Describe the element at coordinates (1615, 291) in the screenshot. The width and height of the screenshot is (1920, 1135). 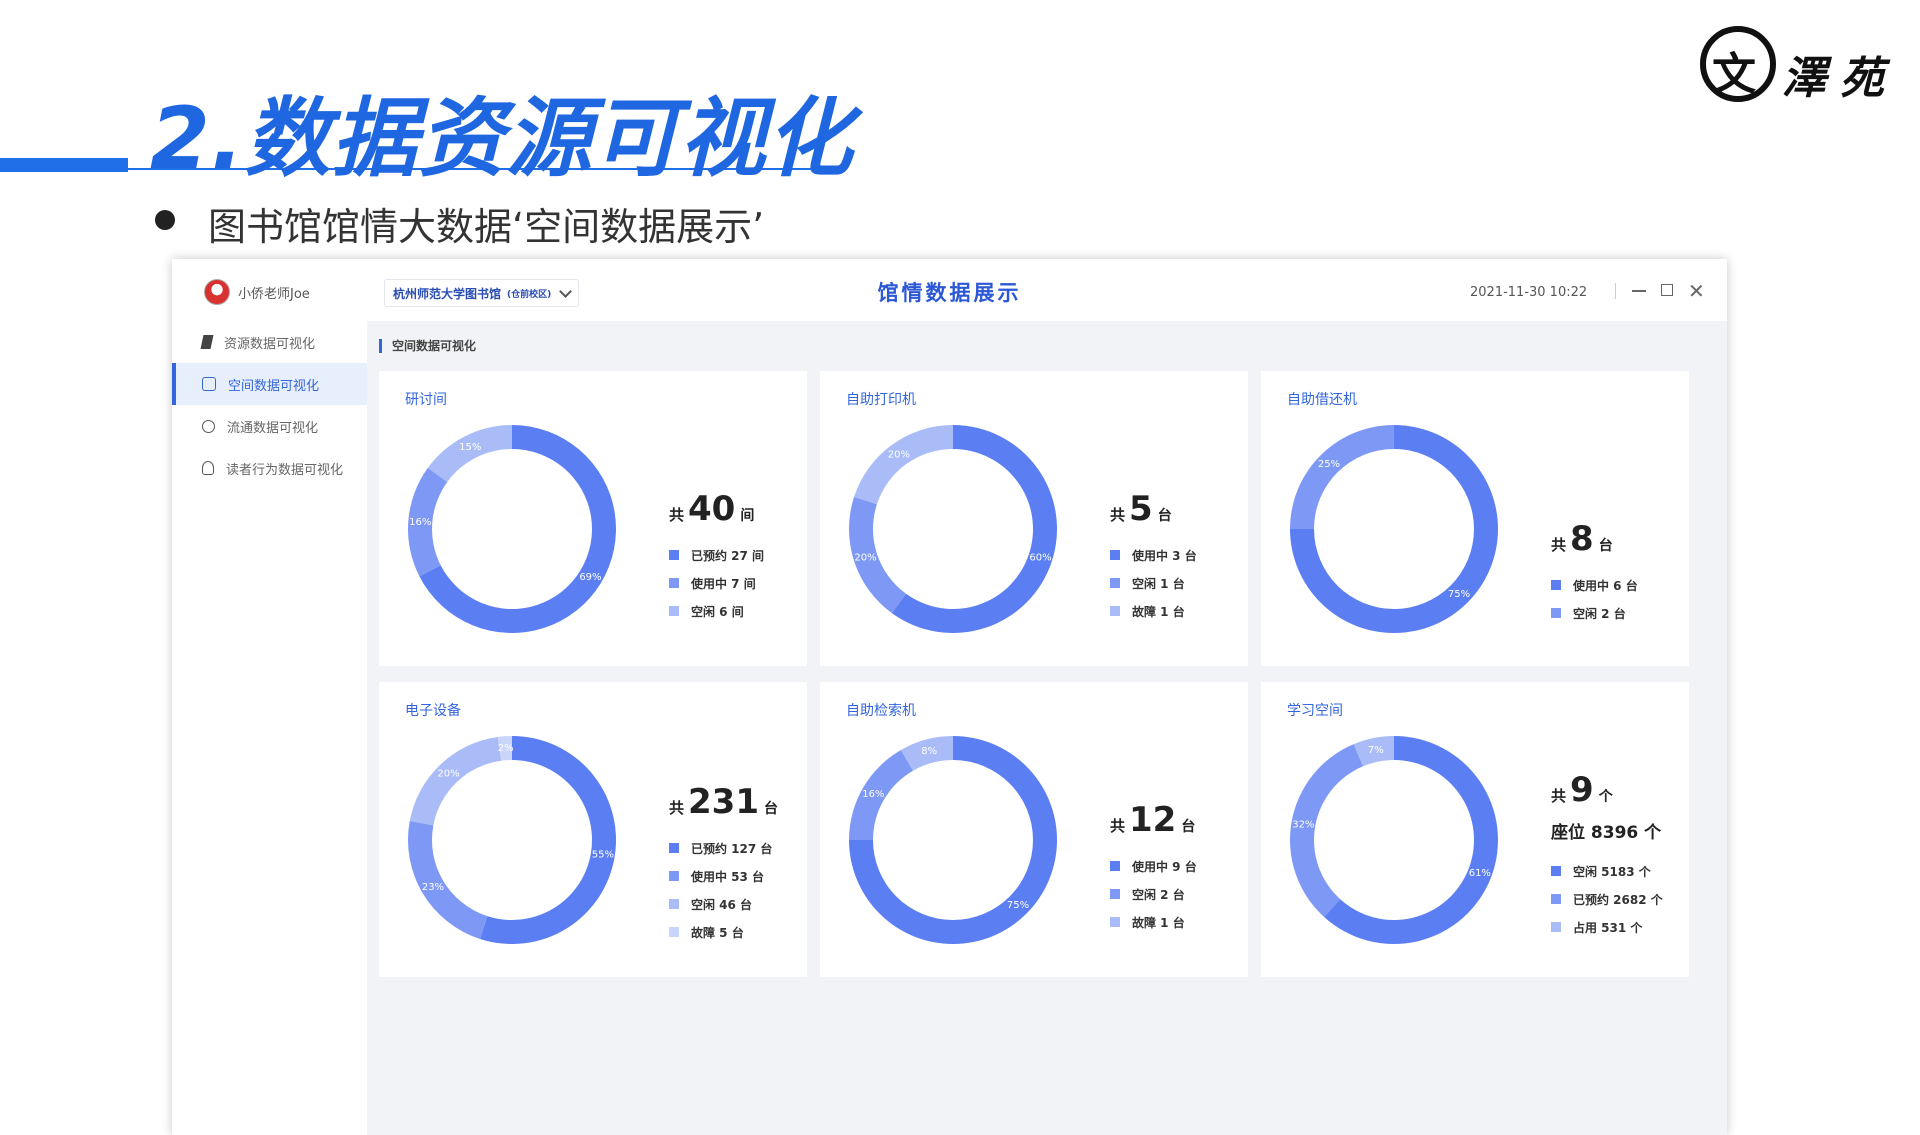
I see `toolbar-divider` at that location.